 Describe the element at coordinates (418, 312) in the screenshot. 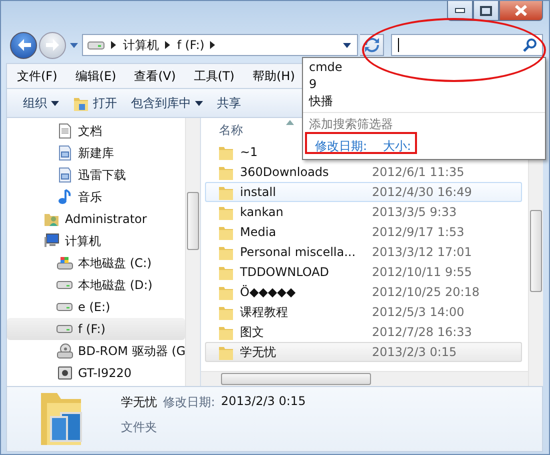

I see `date-text: 2012/5/3 14:00` at that location.